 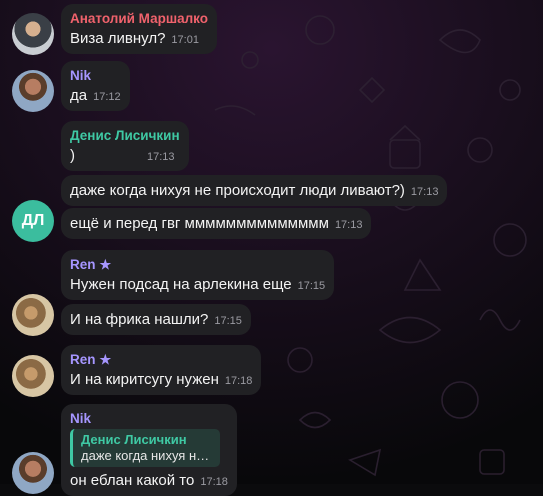 What do you see at coordinates (139, 29) in the screenshot?
I see `message-bubble: Анатолий Маршалко Виза ливнул? 17:01` at bounding box center [139, 29].